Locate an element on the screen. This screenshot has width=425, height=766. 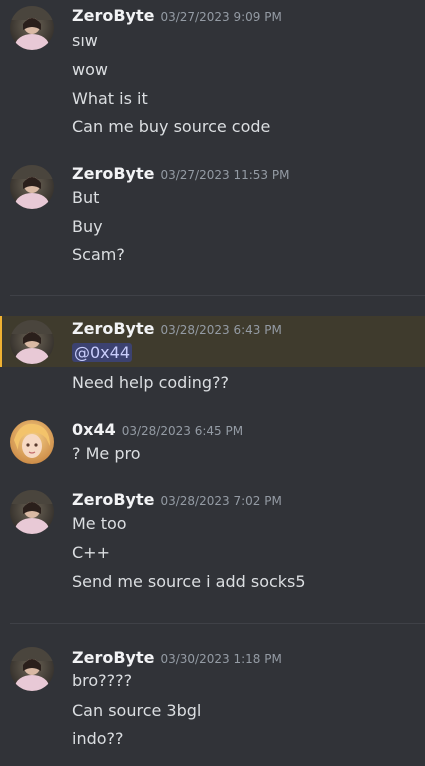
message-text: Can me buy source code is located at coordinates (171, 126).